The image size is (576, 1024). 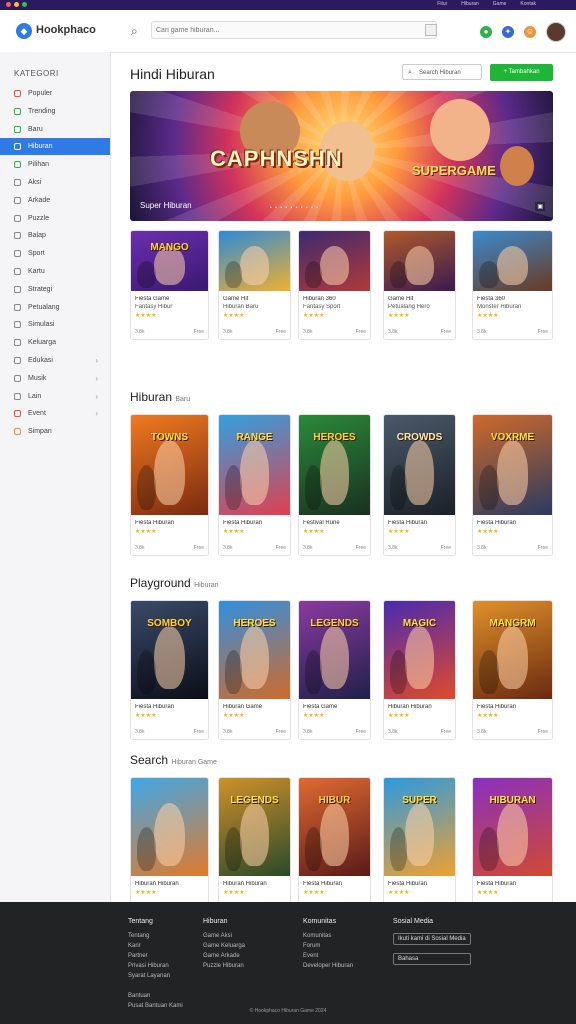 I want to click on sidebar-item: Baru, so click(x=55, y=129).